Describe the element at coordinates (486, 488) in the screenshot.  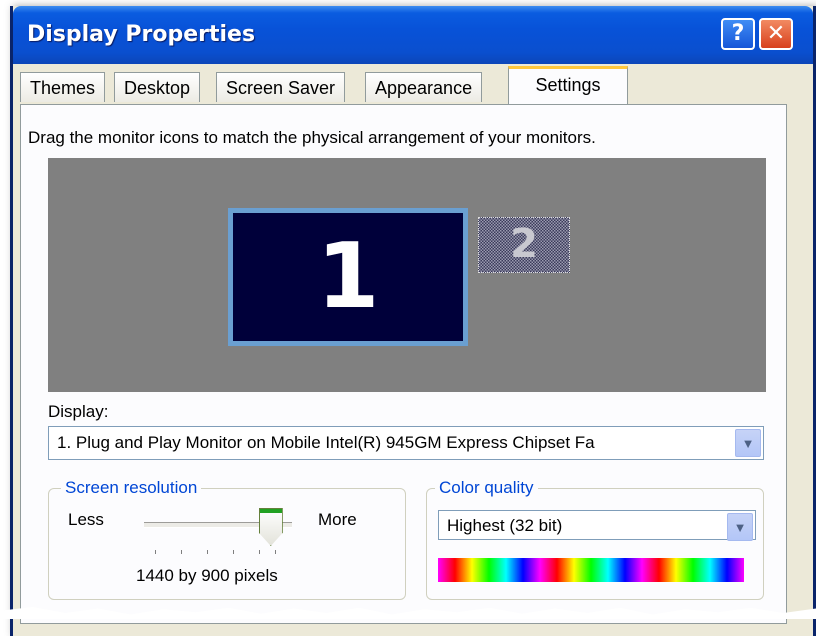
I see `color-quality-legend: Color quality` at that location.